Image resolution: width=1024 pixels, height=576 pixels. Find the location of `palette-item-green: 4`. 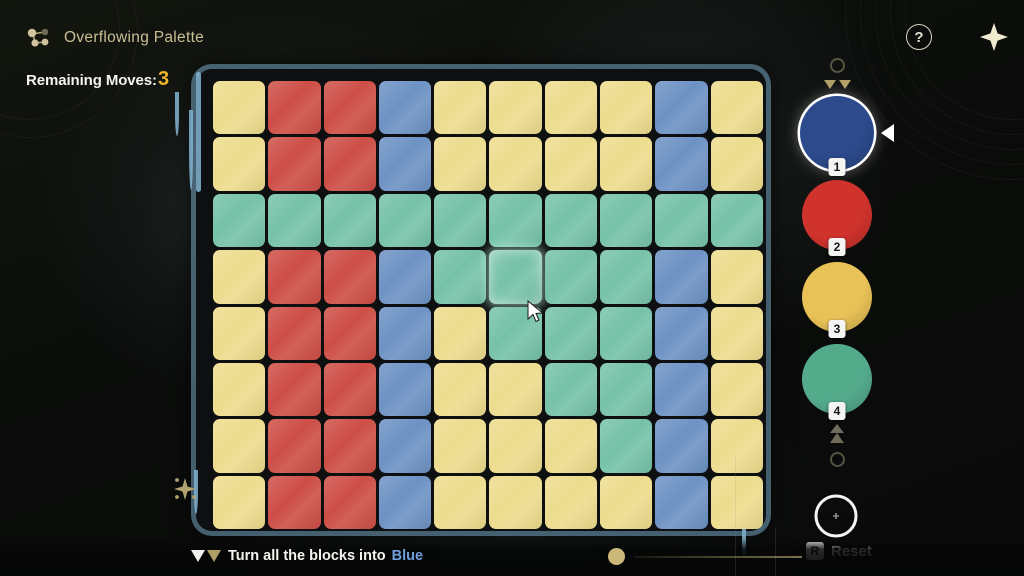

palette-item-green: 4 is located at coordinates (837, 381).